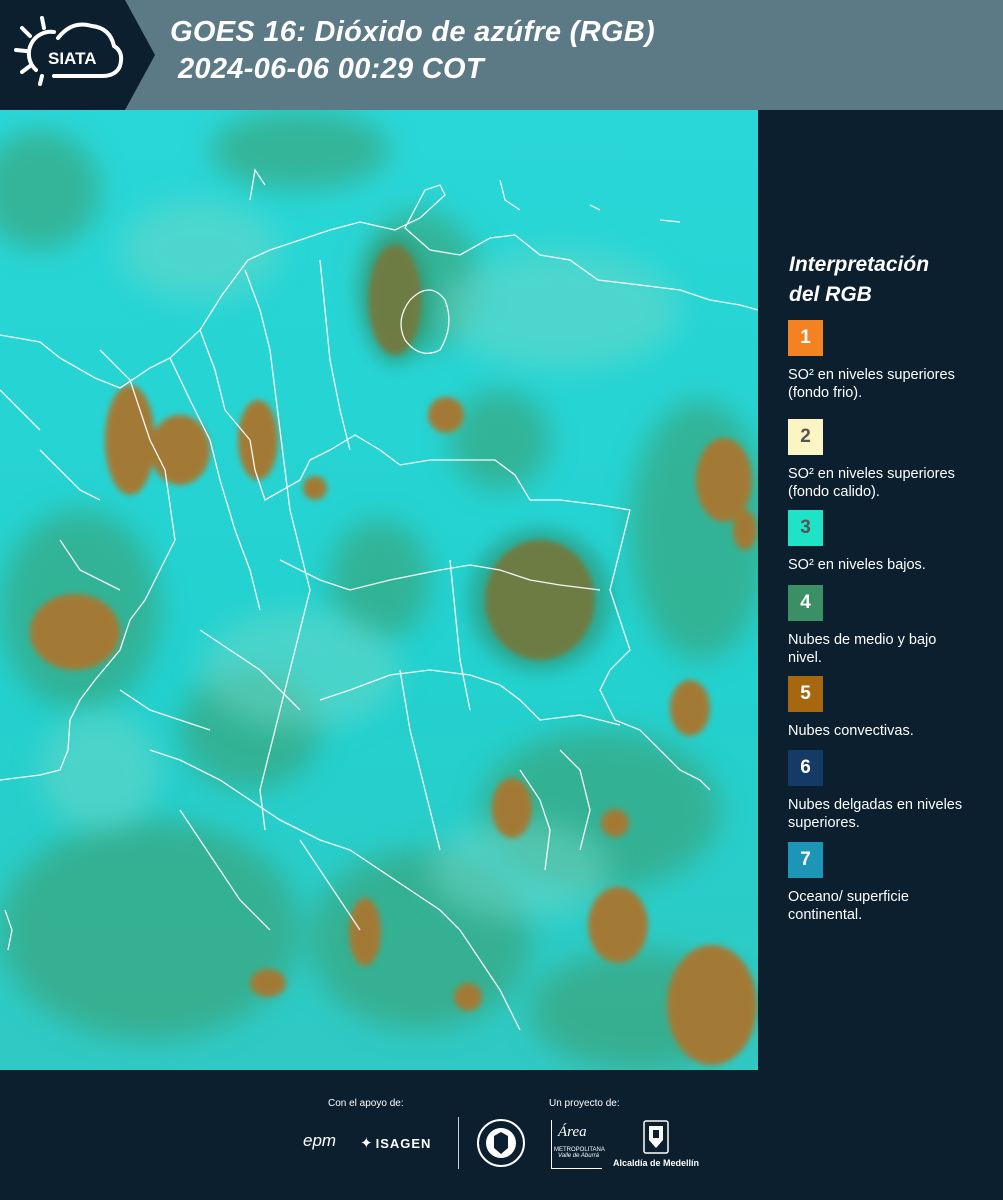  What do you see at coordinates (890, 883) in the screenshot?
I see `legend-item-7: 7 Oceano/ superficie continental.` at bounding box center [890, 883].